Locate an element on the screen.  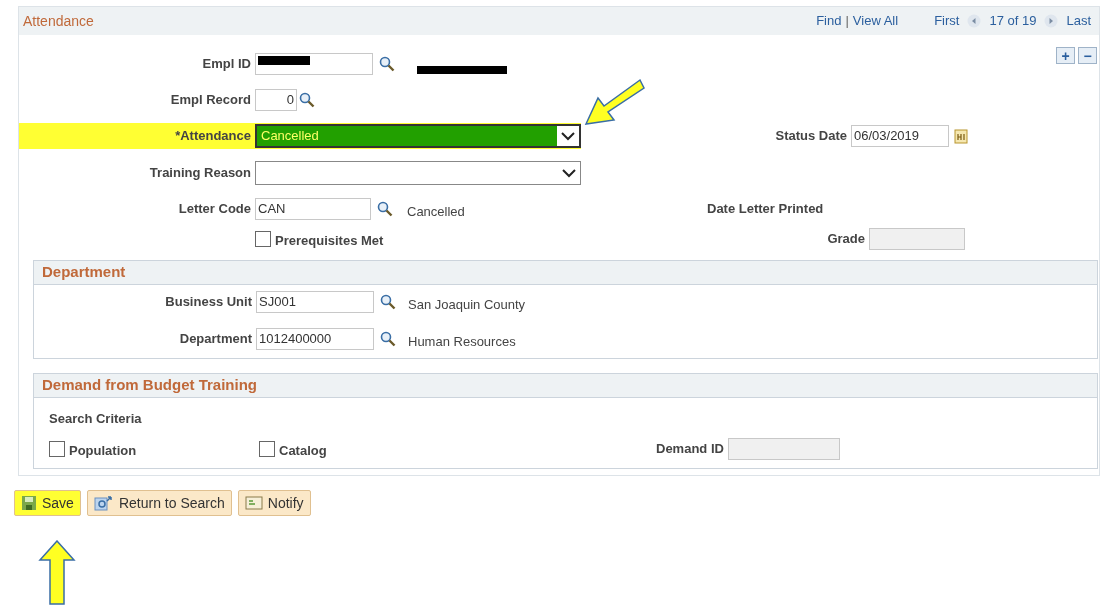
checkbox-label: Prerequisites Met is located at coordinates (330, 241).